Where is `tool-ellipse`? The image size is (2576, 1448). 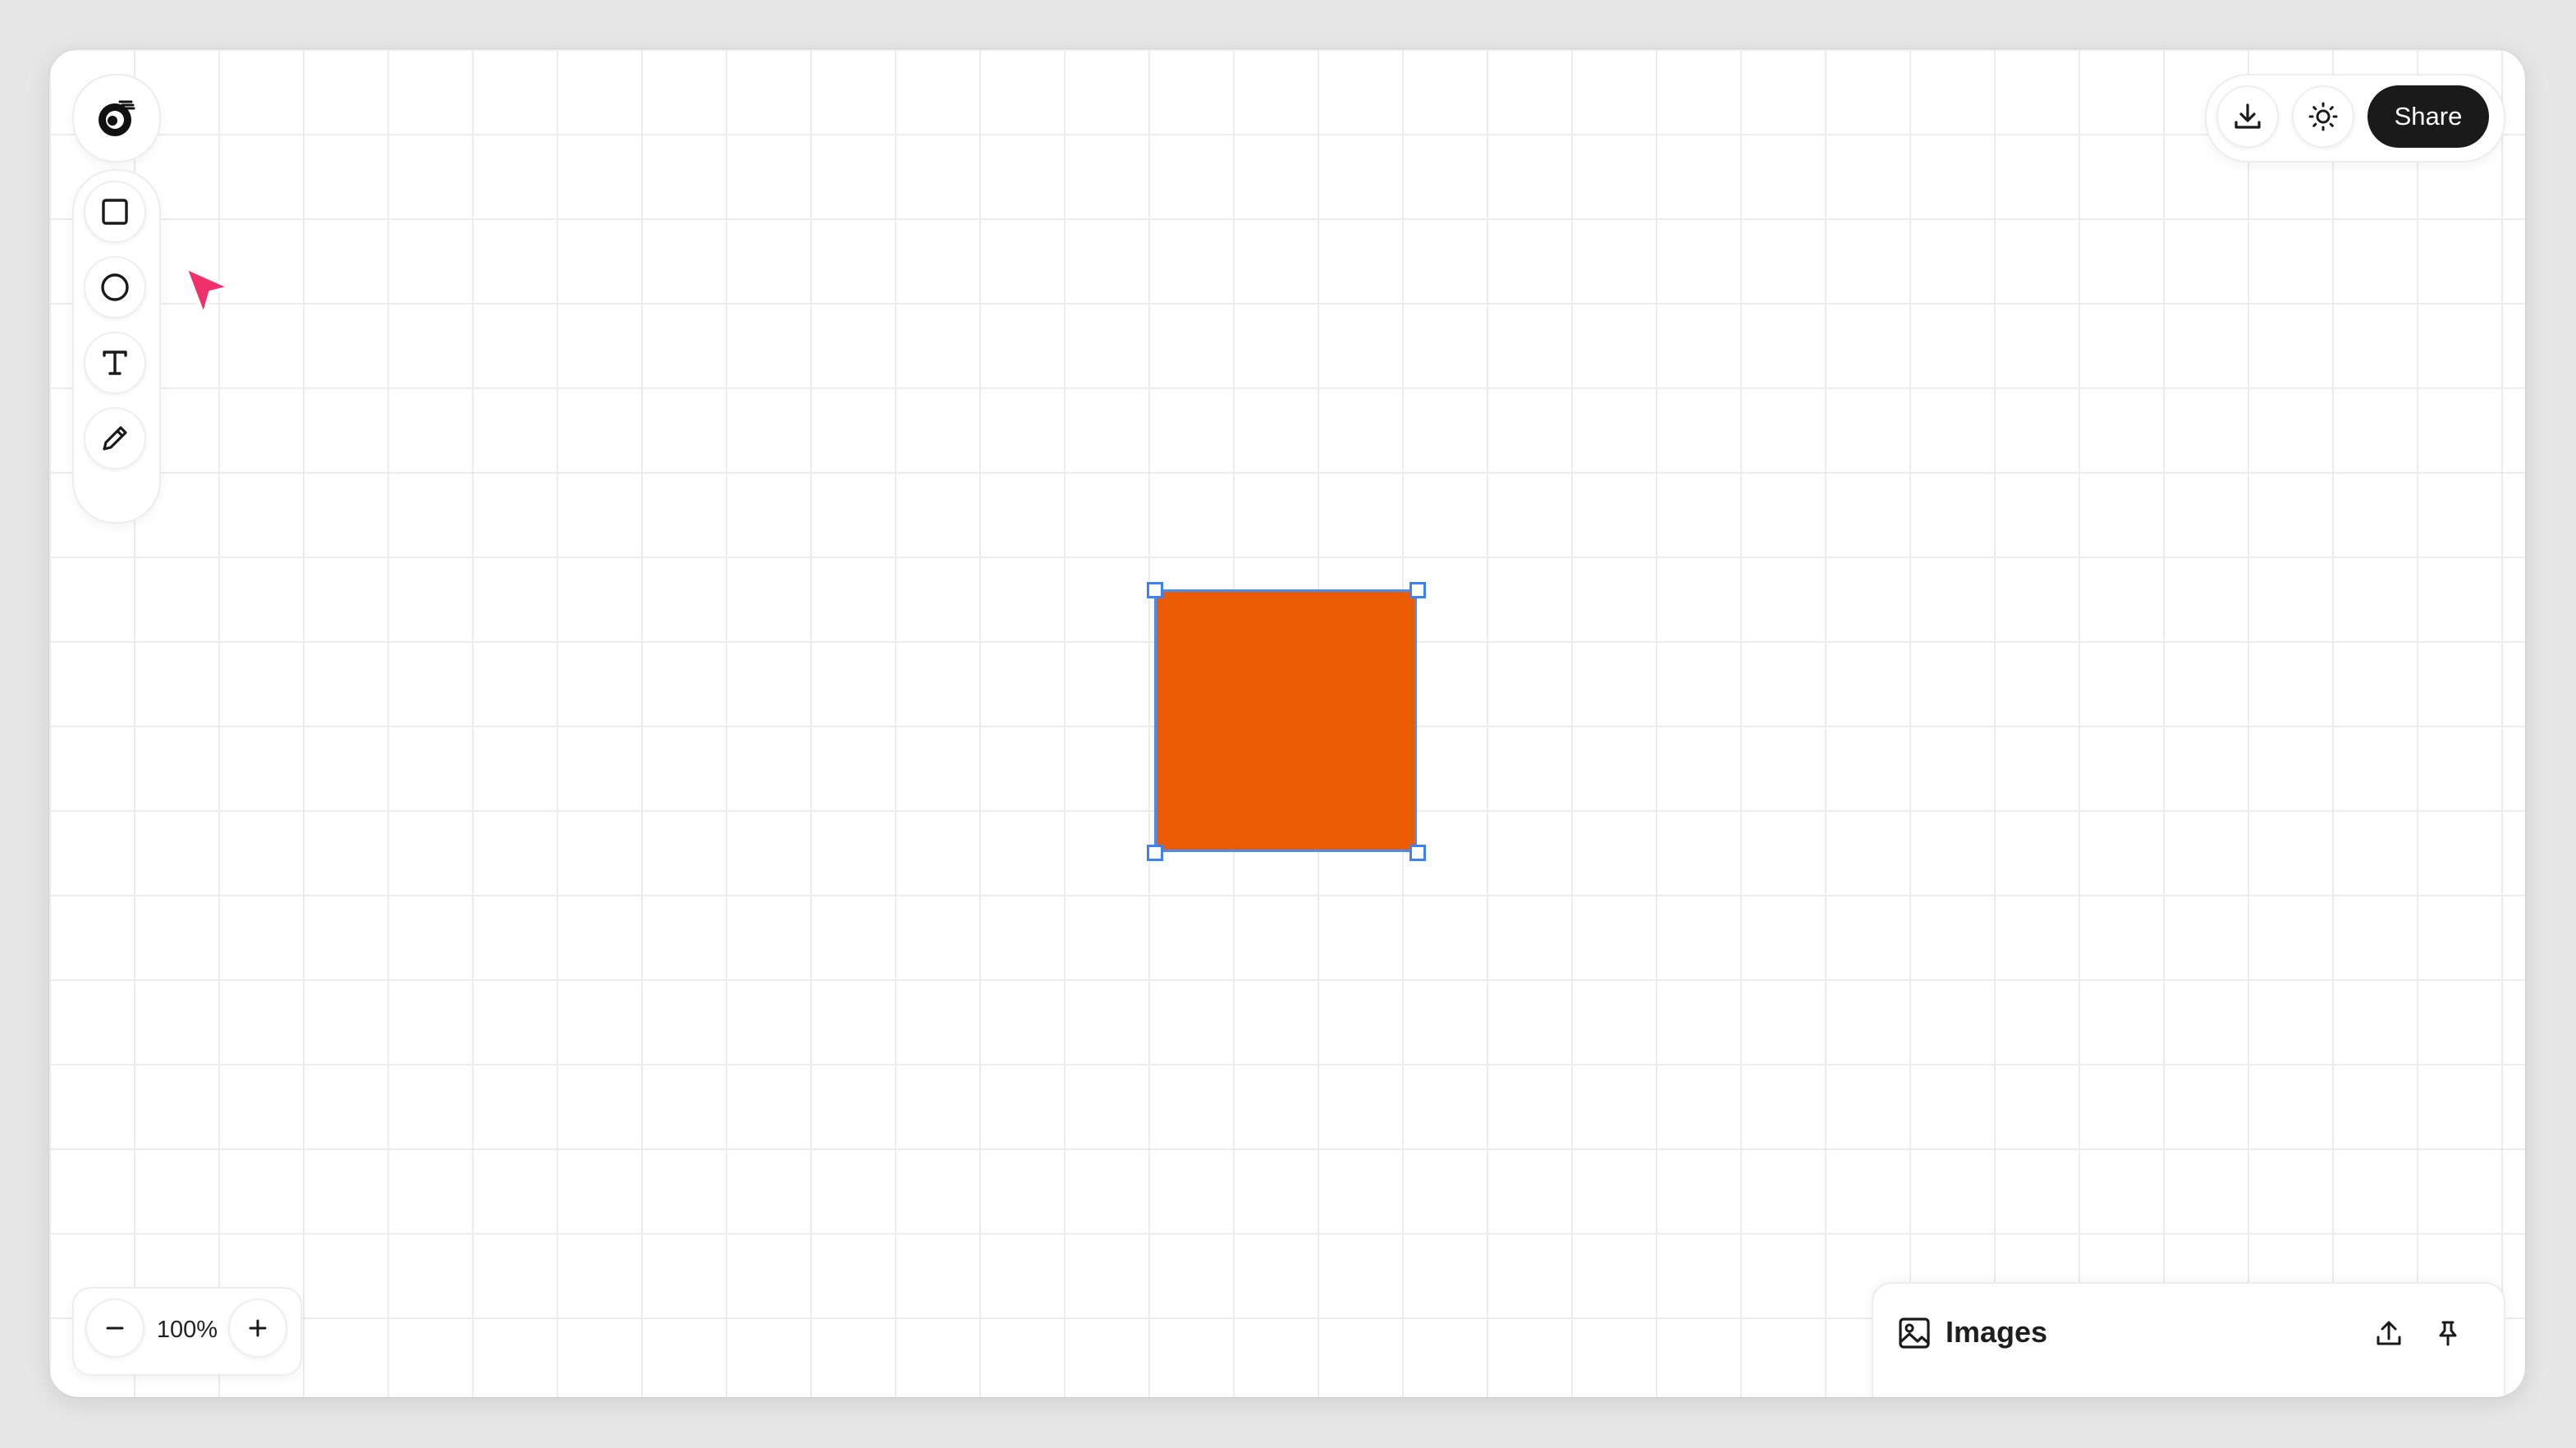
tool-ellipse is located at coordinates (115, 287).